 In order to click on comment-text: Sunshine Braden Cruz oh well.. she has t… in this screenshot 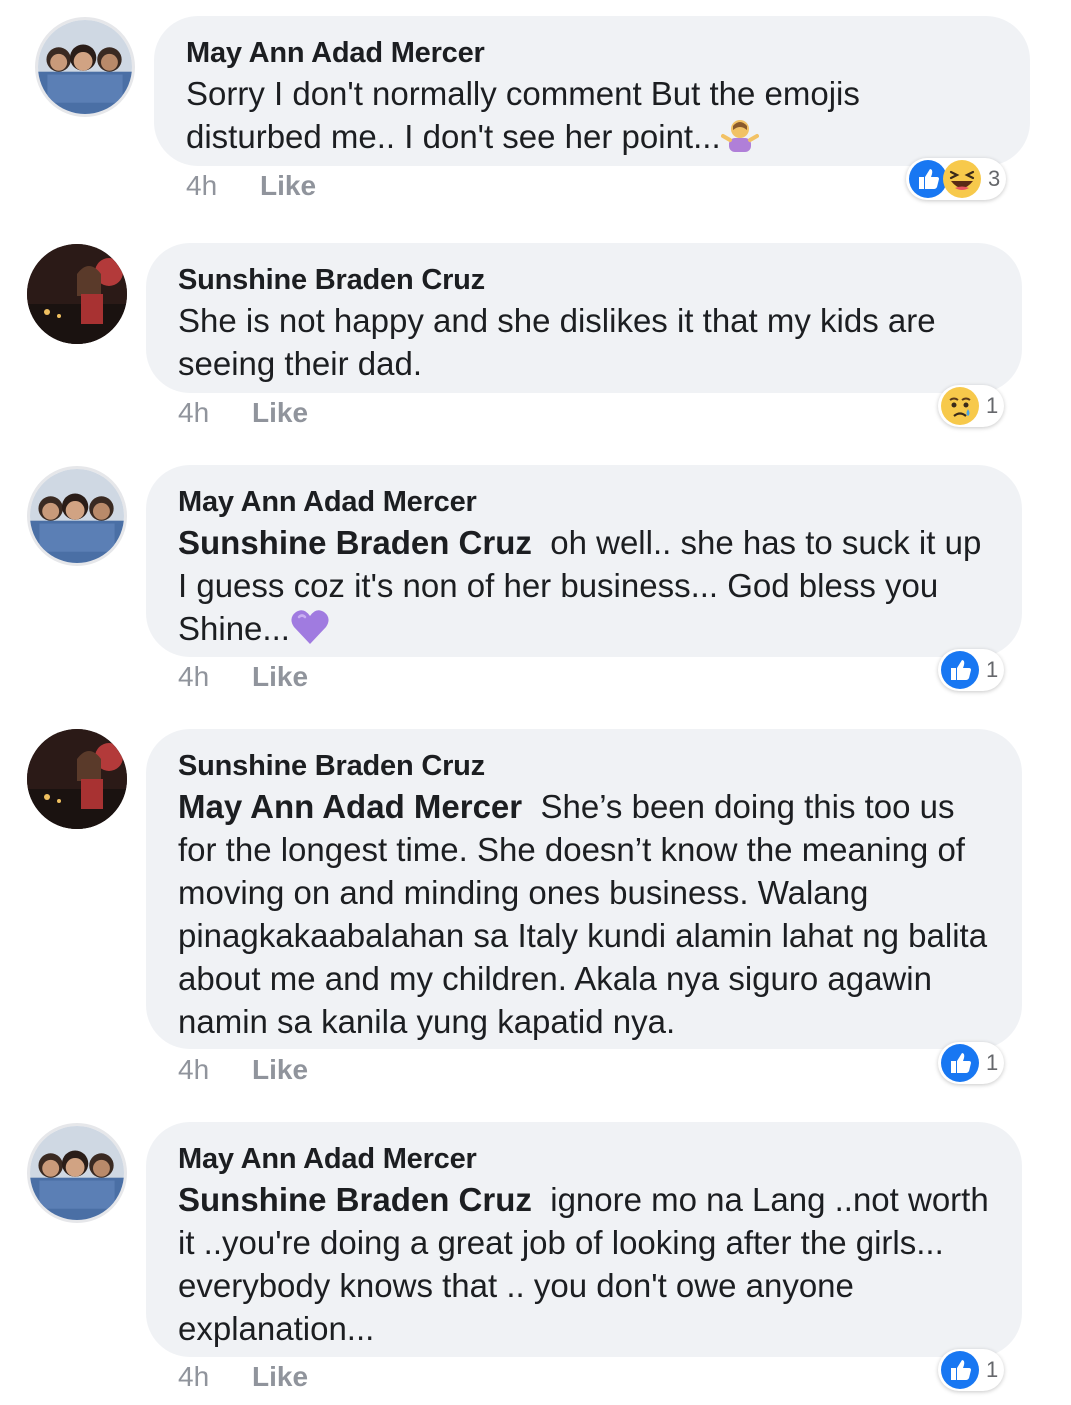, I will do `click(585, 588)`.